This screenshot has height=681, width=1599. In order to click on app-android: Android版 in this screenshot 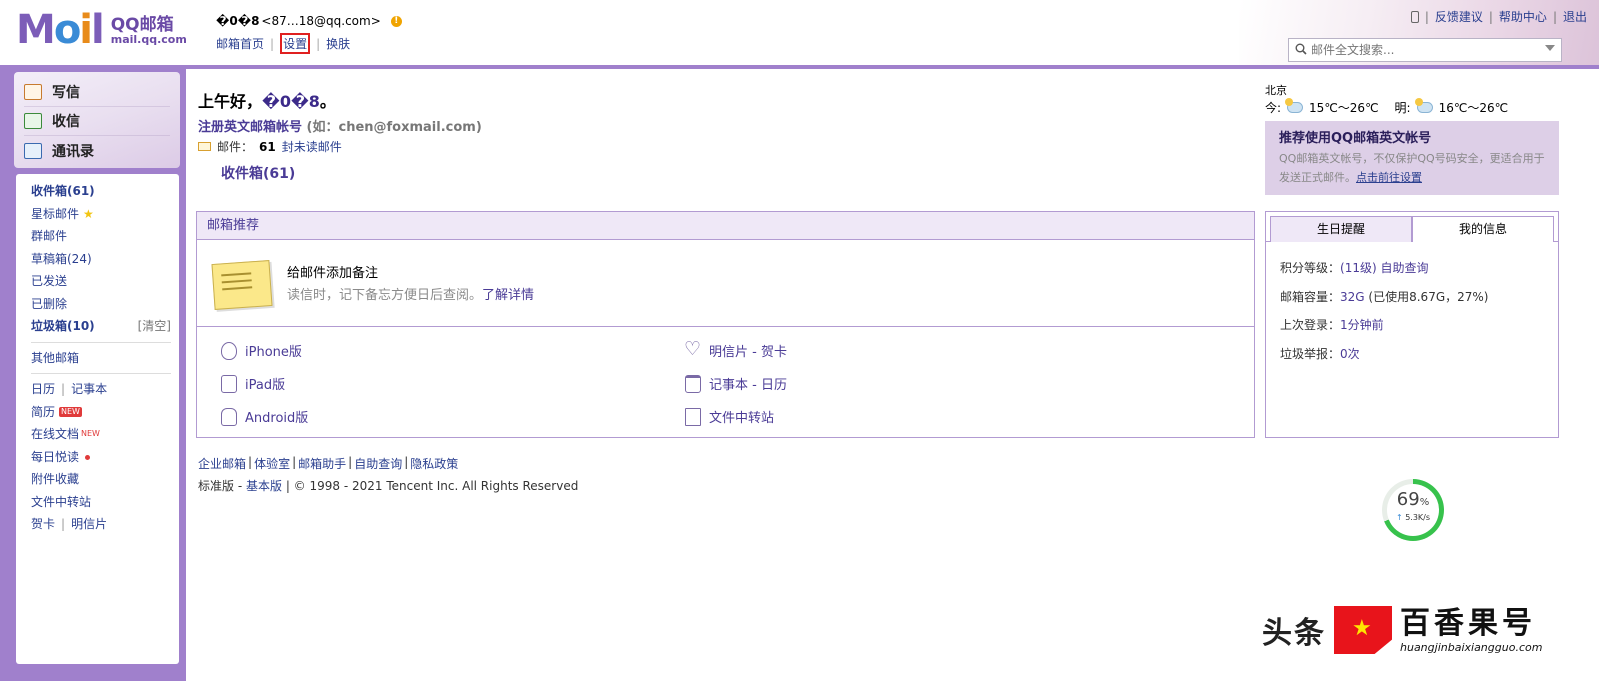, I will do `click(264, 416)`.